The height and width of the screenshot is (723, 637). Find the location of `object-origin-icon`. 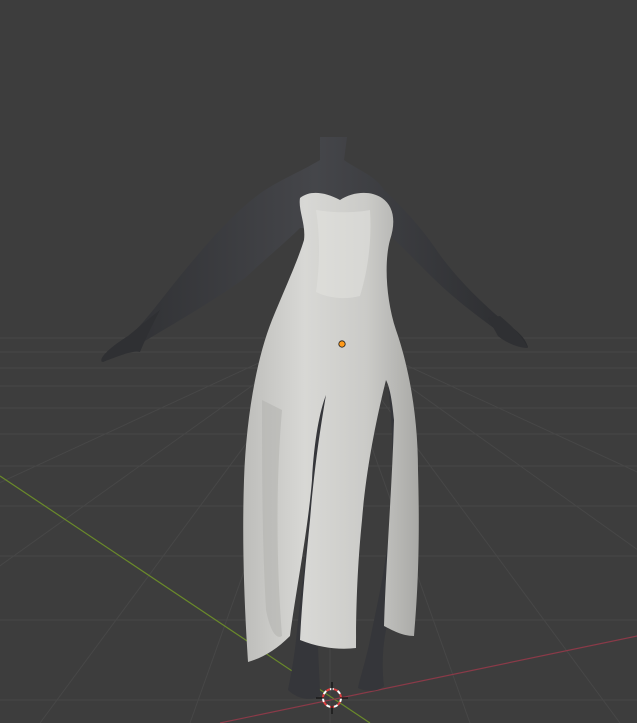

object-origin-icon is located at coordinates (342, 344).